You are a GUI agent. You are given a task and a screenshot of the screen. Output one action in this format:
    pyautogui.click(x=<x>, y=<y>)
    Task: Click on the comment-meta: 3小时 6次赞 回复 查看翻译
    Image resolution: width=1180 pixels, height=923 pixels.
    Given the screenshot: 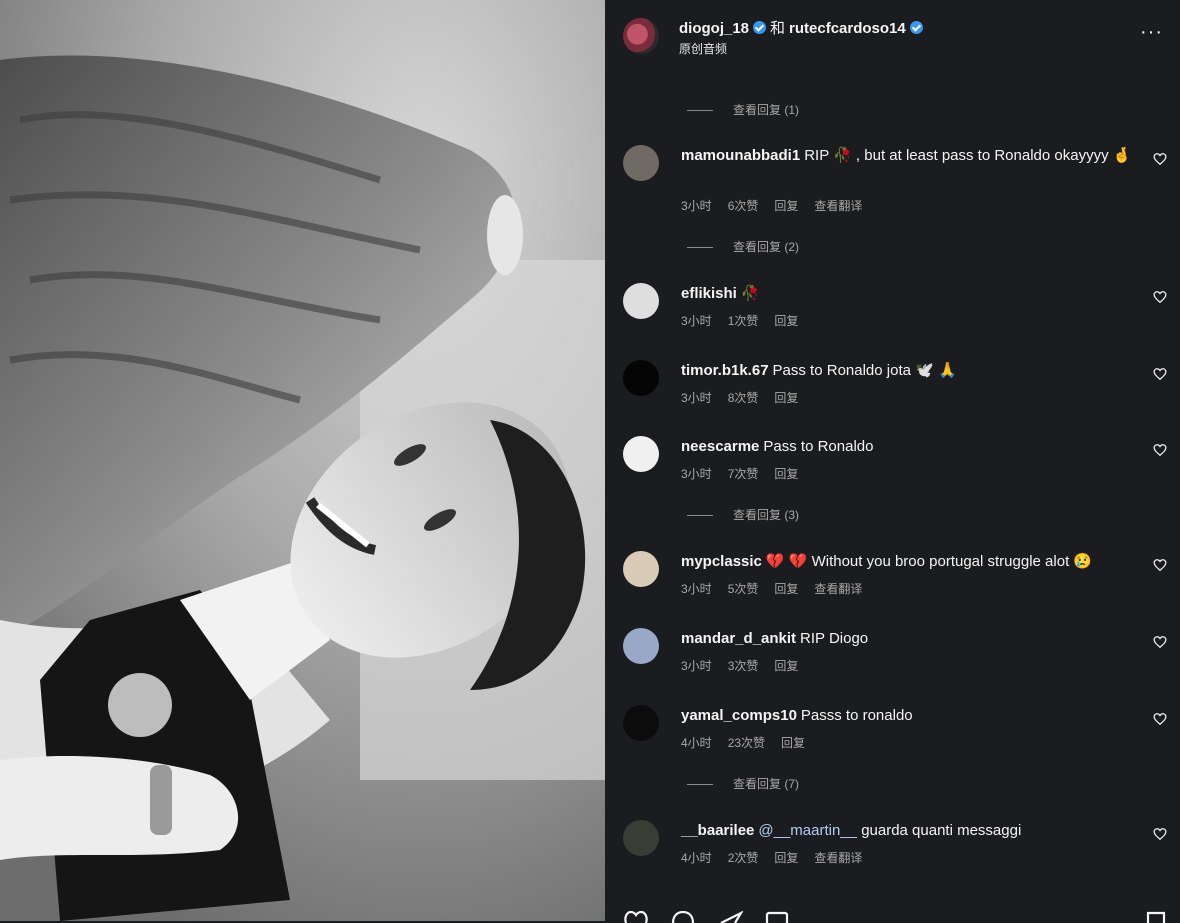 What is the action you would take?
    pyautogui.click(x=779, y=205)
    